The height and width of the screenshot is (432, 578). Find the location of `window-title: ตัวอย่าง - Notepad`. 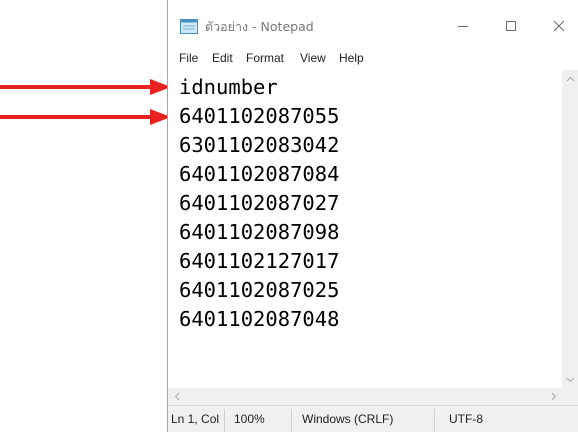

window-title: ตัวอย่าง - Notepad is located at coordinates (259, 26).